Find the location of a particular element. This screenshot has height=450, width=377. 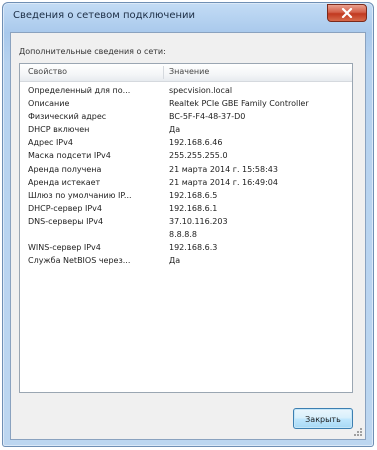

property-cell: Физический адрес is located at coordinates (67, 117).